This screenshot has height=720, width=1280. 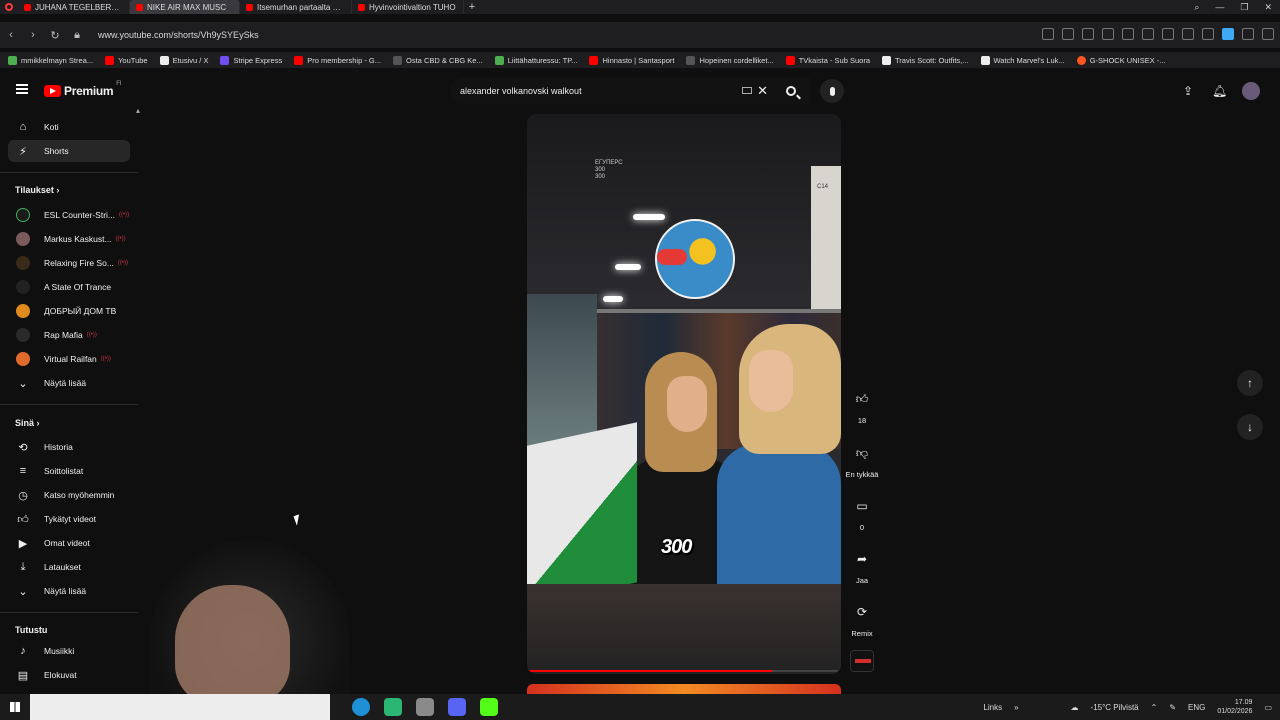 I want to click on sidebar-item-movies: ▤ Elokuvat, so click(x=69, y=675).